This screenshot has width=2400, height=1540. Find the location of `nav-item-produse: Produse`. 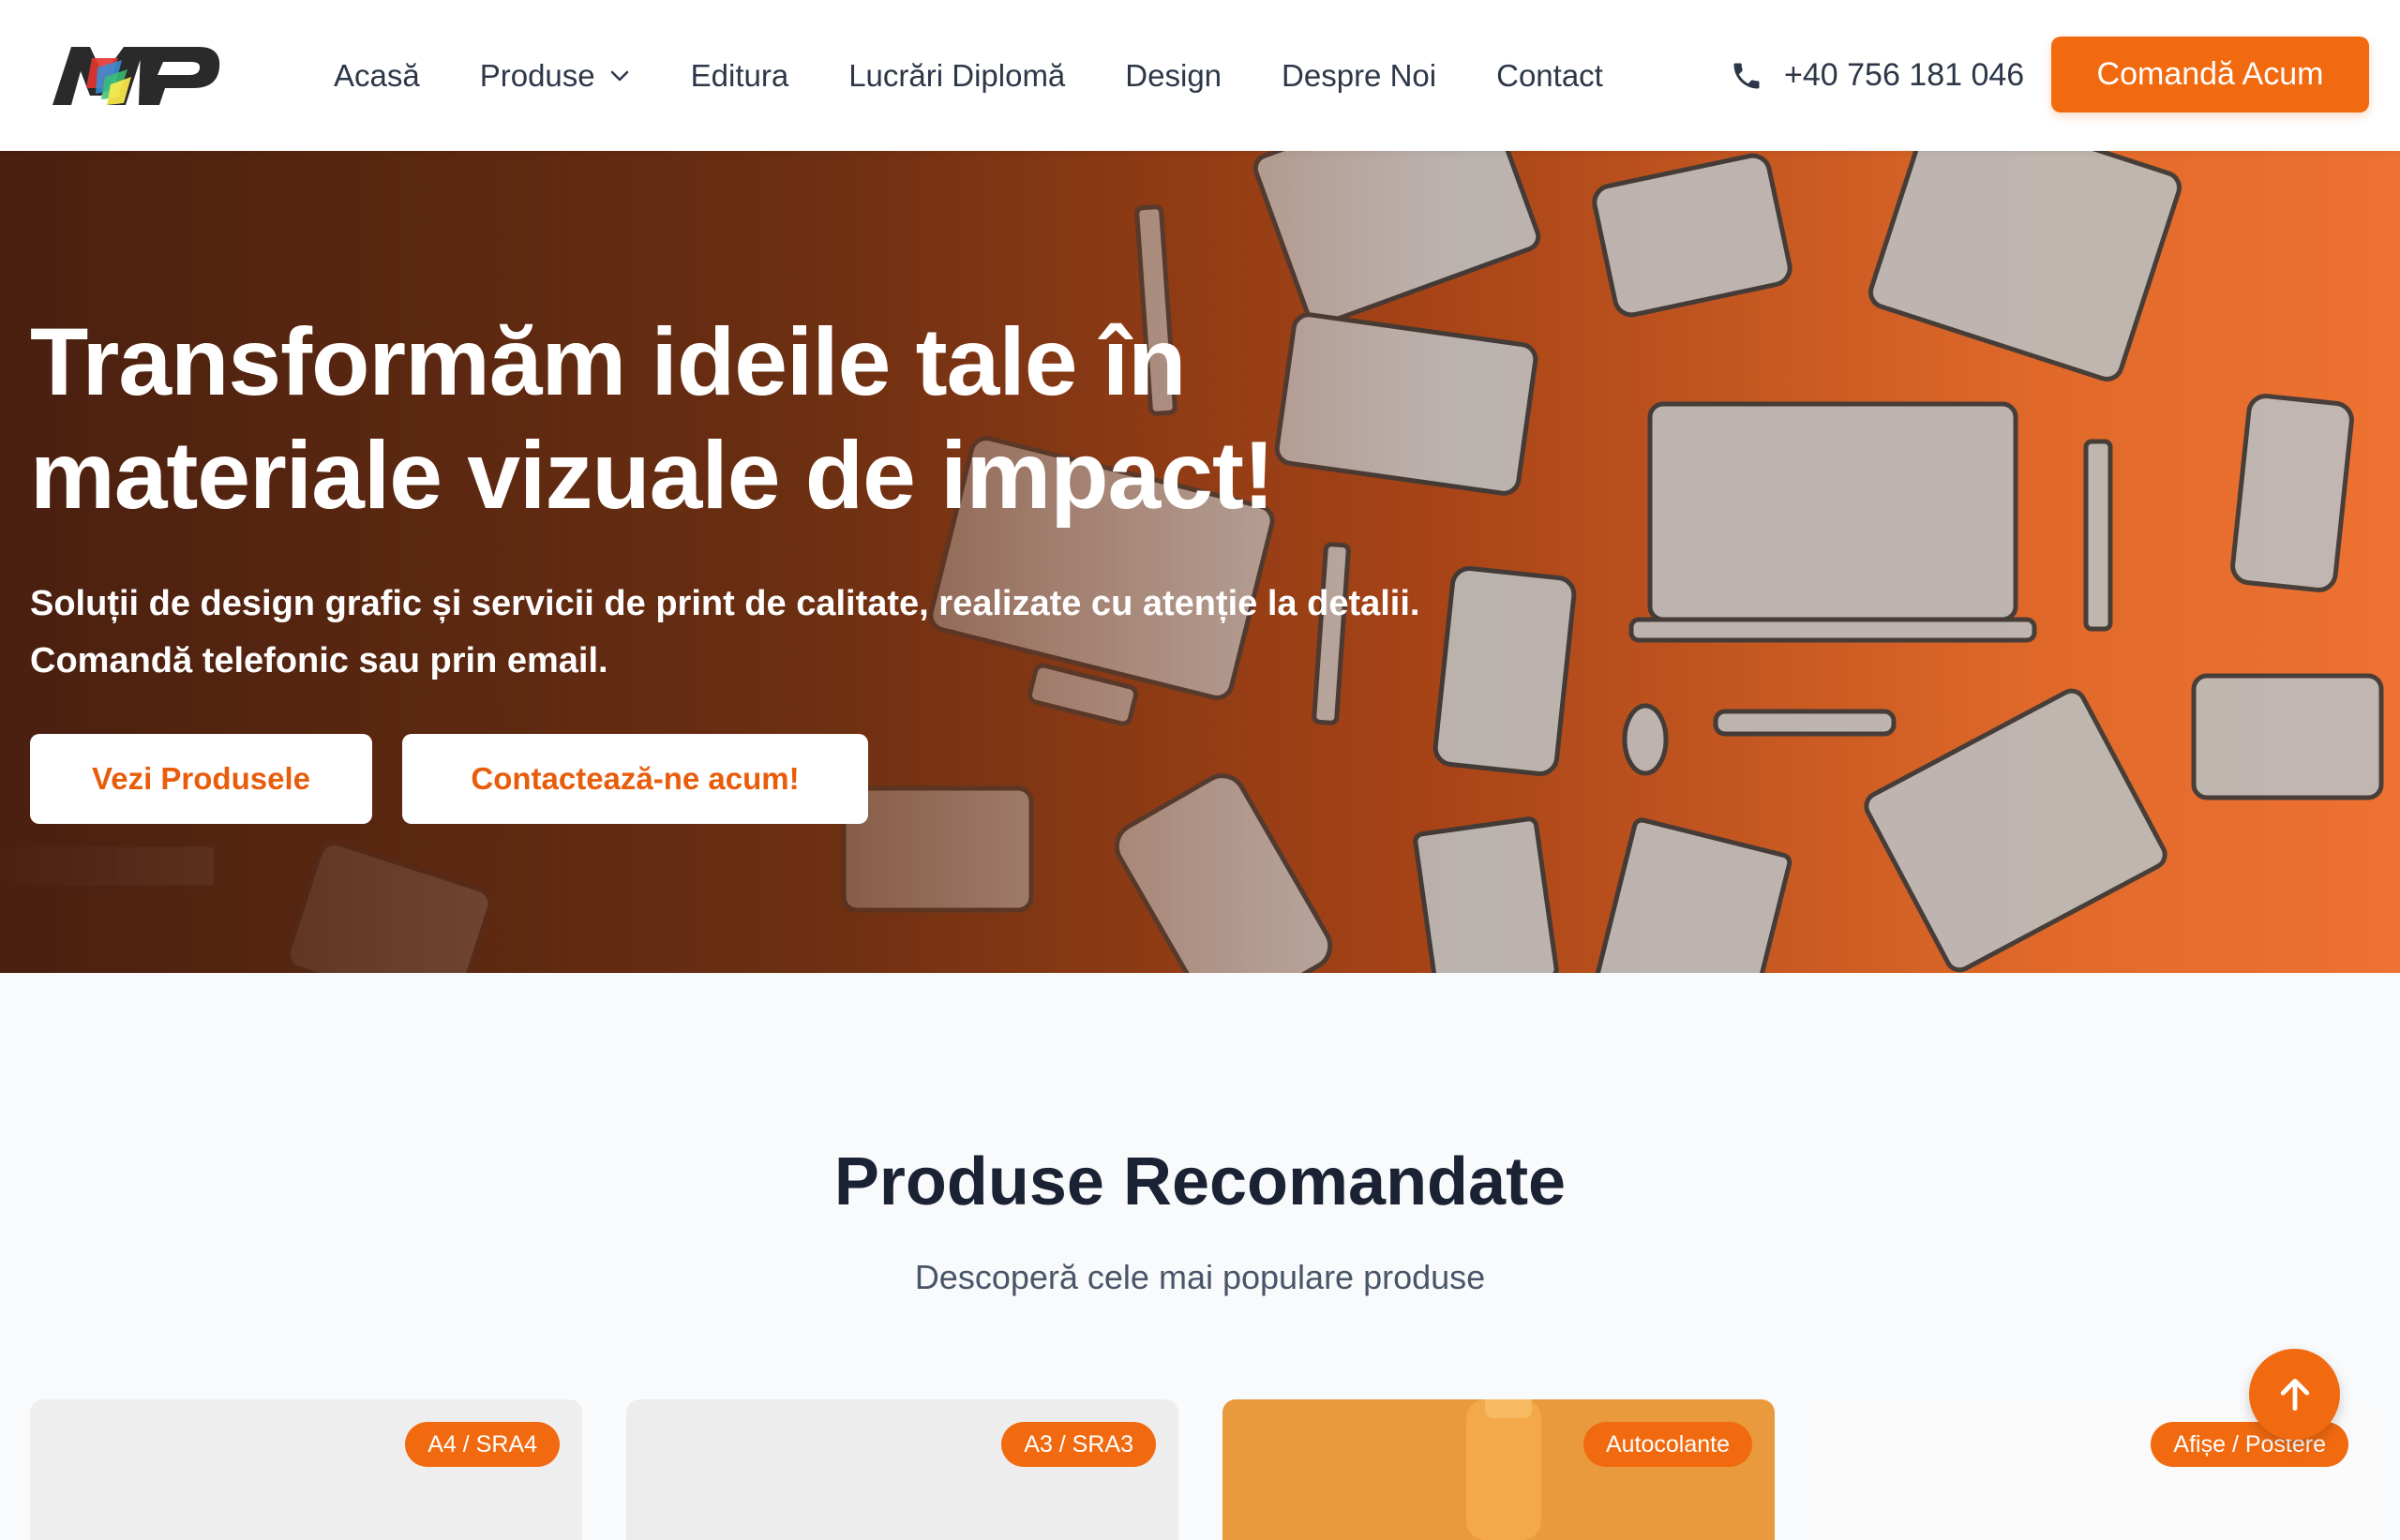

nav-item-produse: Produse is located at coordinates (555, 76).